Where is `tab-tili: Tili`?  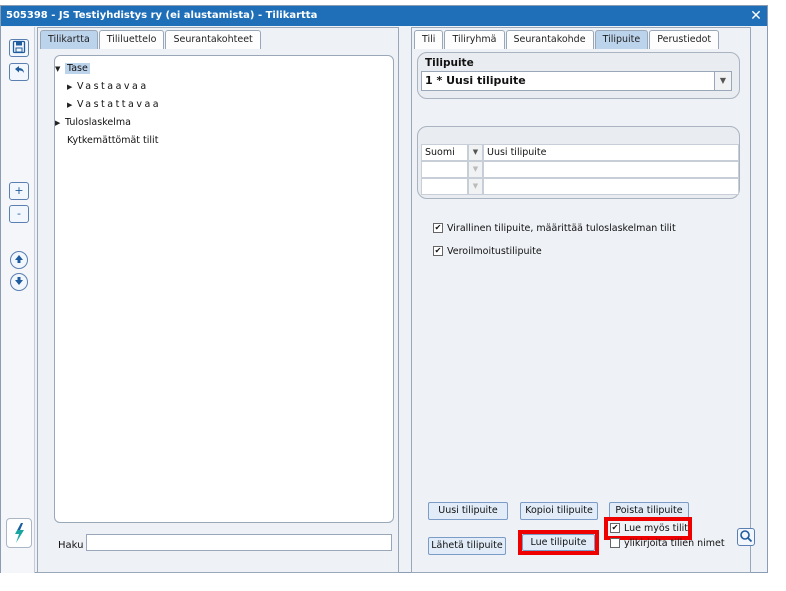 tab-tili: Tili is located at coordinates (429, 39).